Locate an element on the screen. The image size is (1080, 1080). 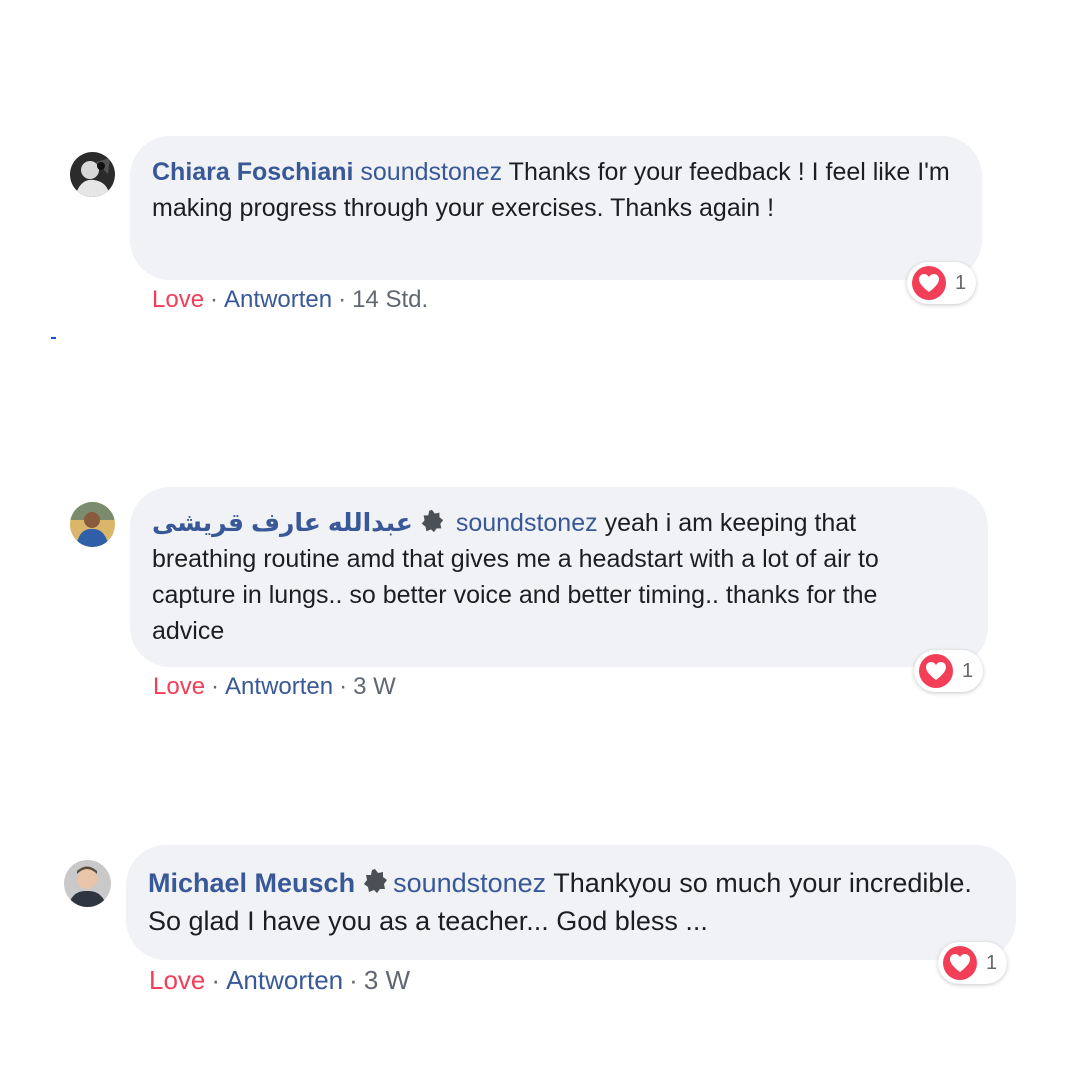
comment-author: عبدالله عارف قریشی is located at coordinates (282, 523).